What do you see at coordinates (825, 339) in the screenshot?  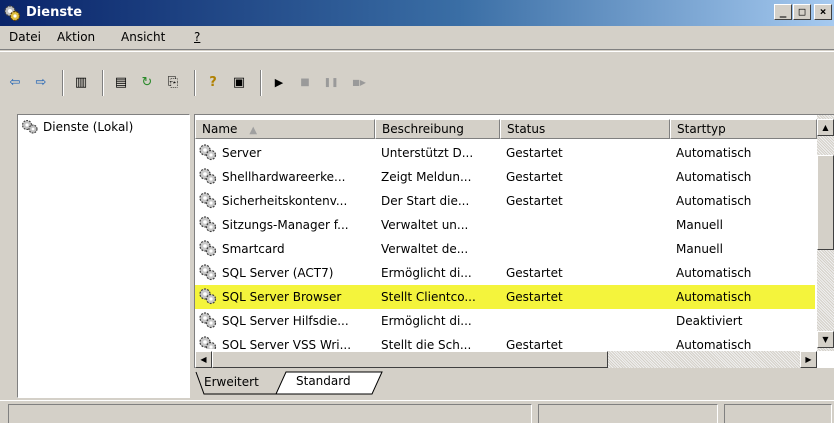 I see `scroll-down-button: ▼` at bounding box center [825, 339].